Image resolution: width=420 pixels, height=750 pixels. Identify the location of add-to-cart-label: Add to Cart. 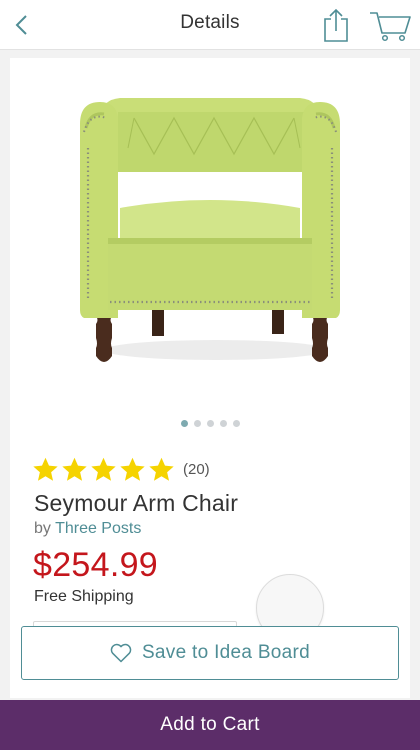
(210, 724).